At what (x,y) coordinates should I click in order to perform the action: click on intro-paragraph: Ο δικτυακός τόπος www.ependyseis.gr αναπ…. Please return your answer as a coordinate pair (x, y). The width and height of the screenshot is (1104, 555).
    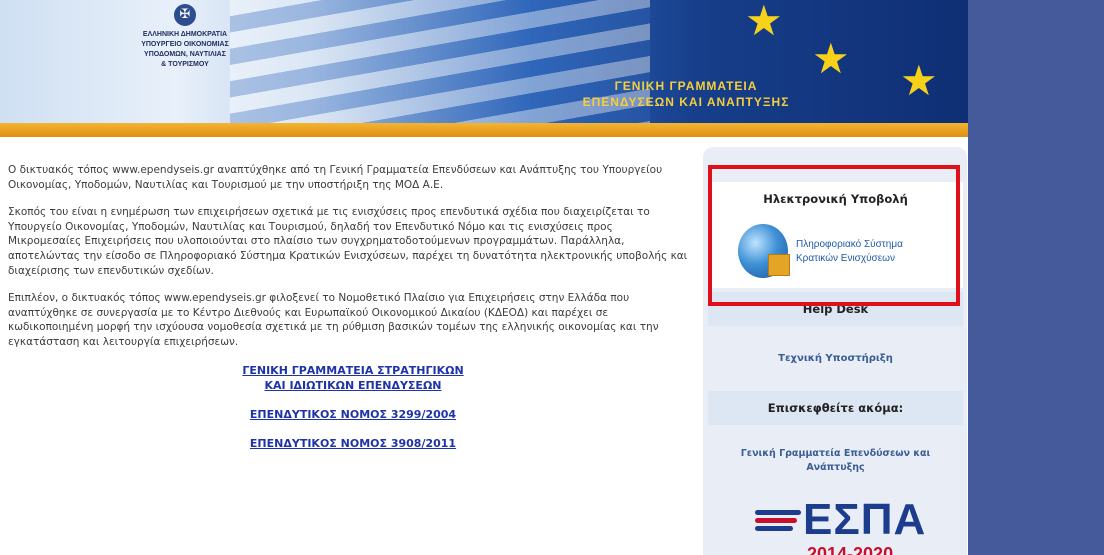
    Looking at the image, I should click on (335, 177).